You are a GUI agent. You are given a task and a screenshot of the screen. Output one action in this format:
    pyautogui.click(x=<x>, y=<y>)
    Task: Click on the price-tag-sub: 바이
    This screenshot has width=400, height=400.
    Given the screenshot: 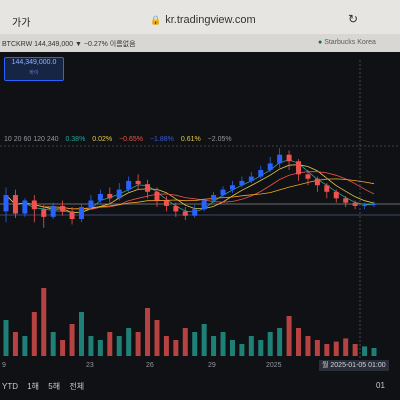 What is the action you would take?
    pyautogui.click(x=34, y=73)
    